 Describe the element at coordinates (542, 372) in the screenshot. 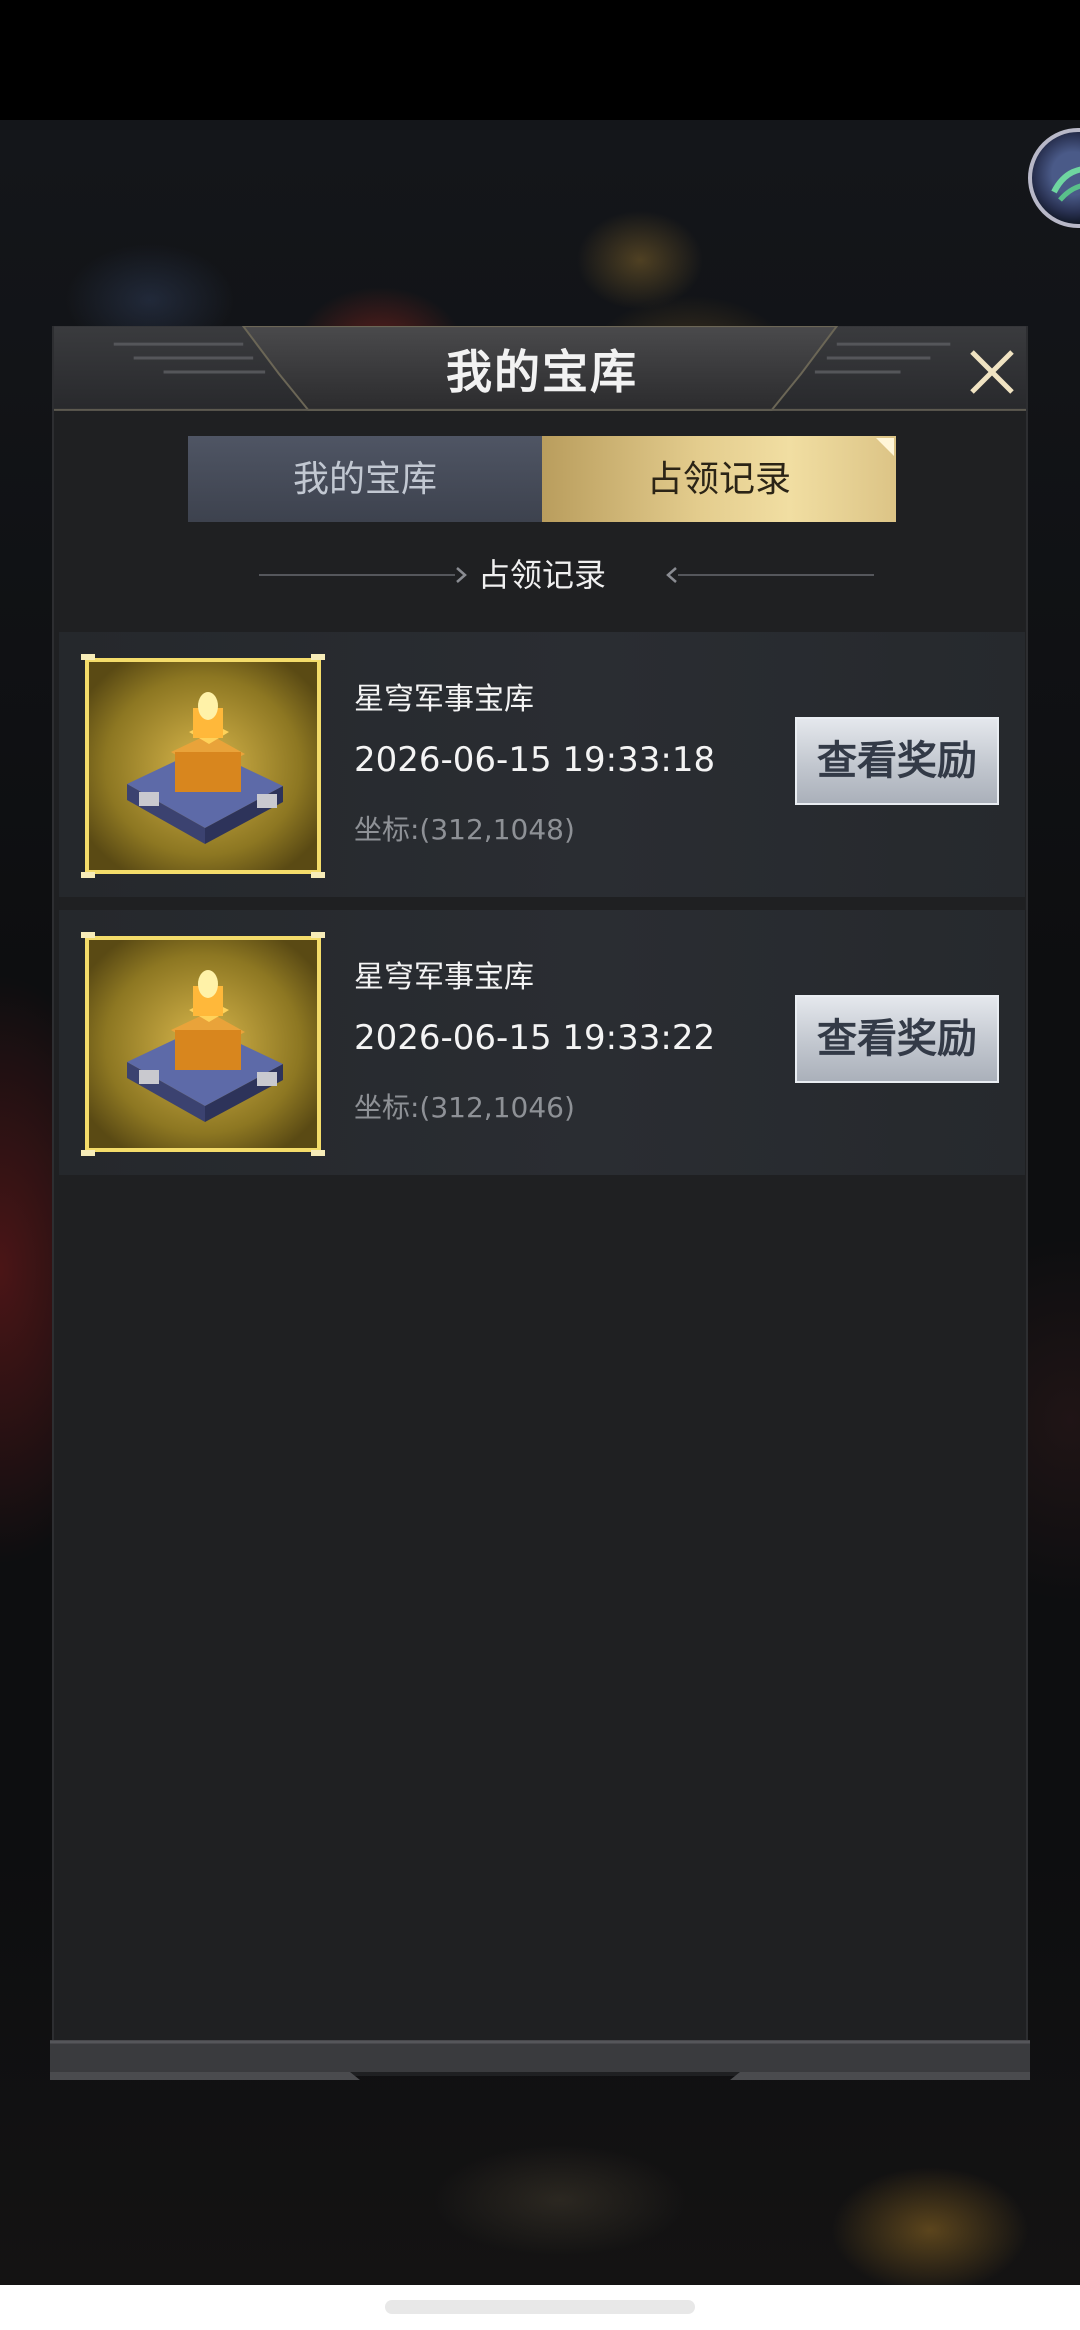

I see `dialog-title: 我的宝库` at that location.